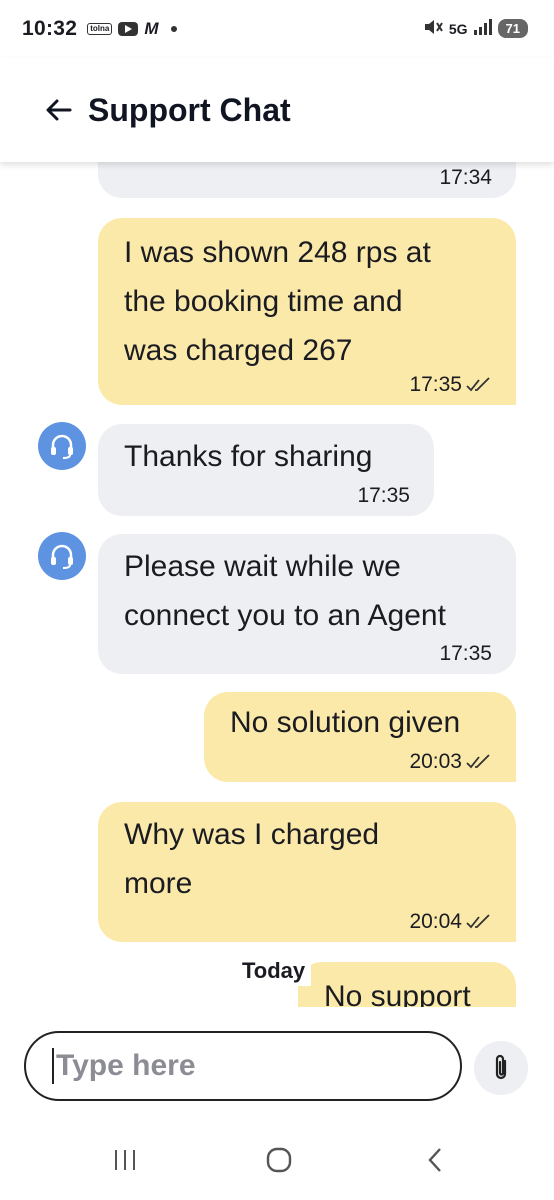 Image resolution: width=554 pixels, height=1200 pixels. What do you see at coordinates (307, 872) in the screenshot?
I see `message-outgoing: Why was I charged more 20:04` at bounding box center [307, 872].